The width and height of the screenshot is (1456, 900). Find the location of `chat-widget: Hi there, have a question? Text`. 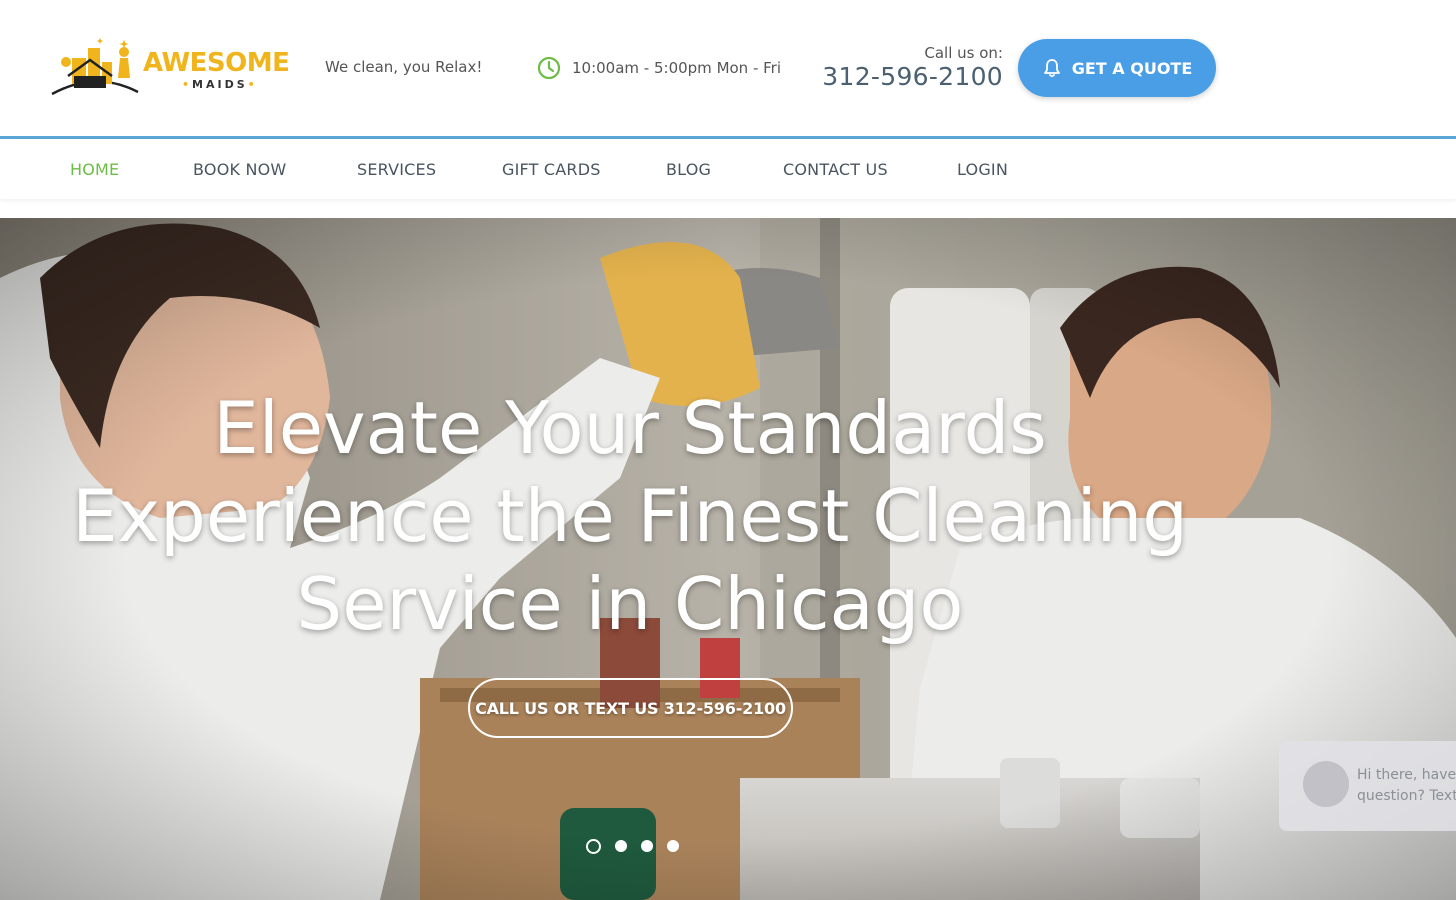

chat-widget: Hi there, have a question? Text is located at coordinates (1367, 786).